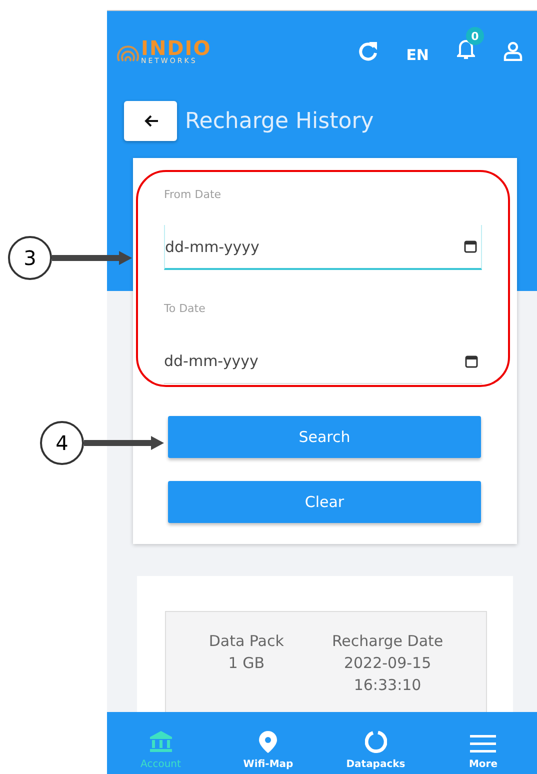 The image size is (537, 774). Describe the element at coordinates (324, 502) in the screenshot. I see `clear-button: Clear` at that location.